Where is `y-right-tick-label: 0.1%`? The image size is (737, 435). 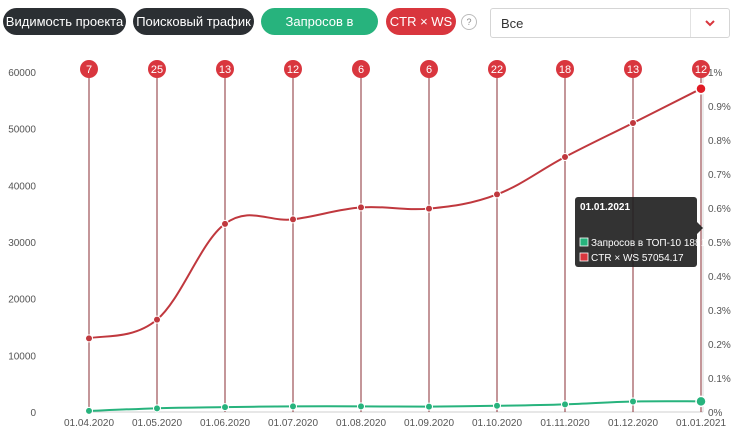
y-right-tick-label: 0.1% is located at coordinates (719, 379).